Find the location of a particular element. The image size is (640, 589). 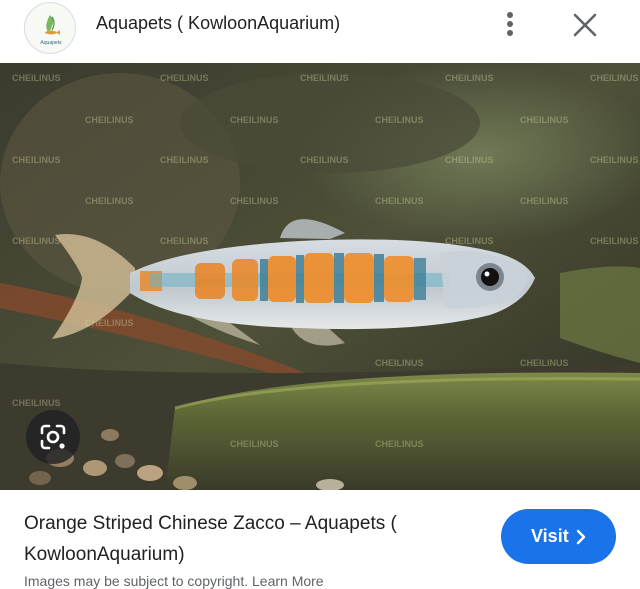

lens-search-button is located at coordinates (53, 437).